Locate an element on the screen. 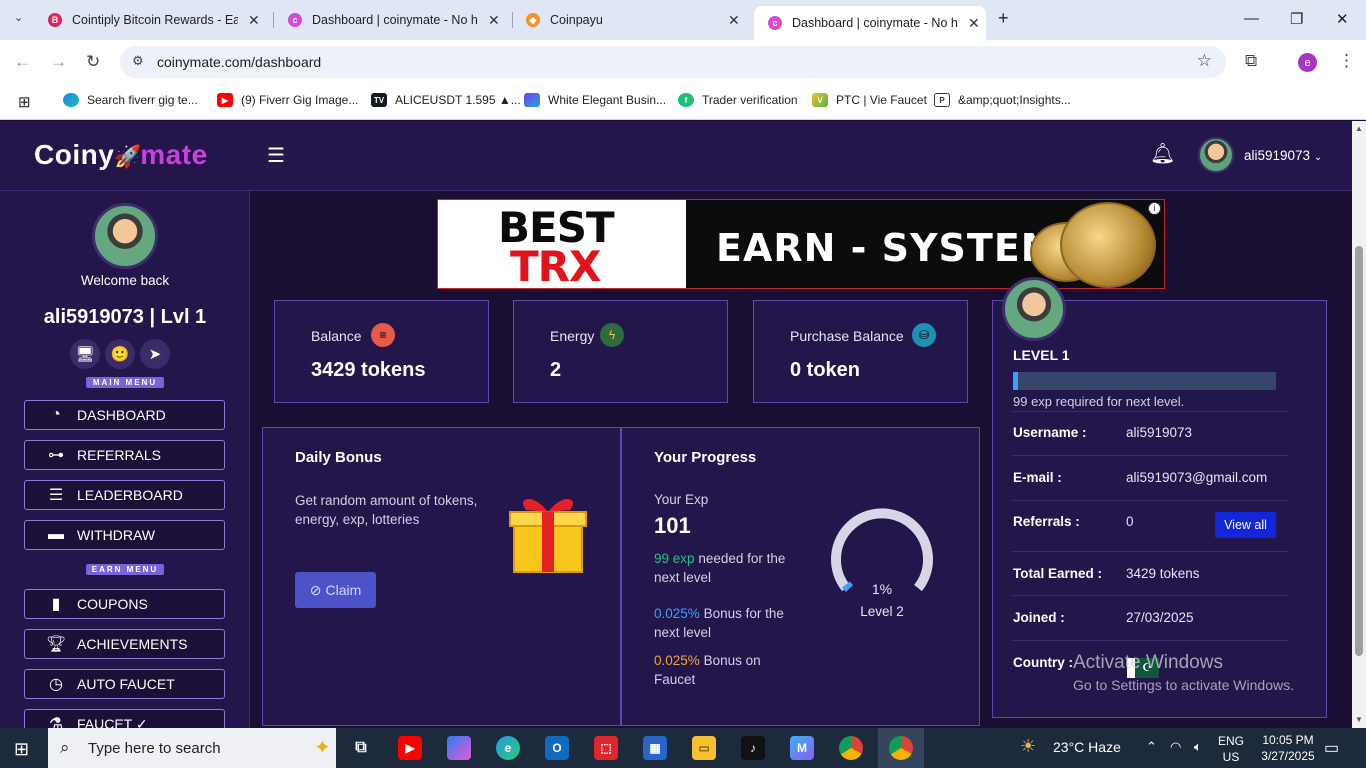  omnibox: ⚙ coinymate.com/dashboard ☆ is located at coordinates (673, 62).